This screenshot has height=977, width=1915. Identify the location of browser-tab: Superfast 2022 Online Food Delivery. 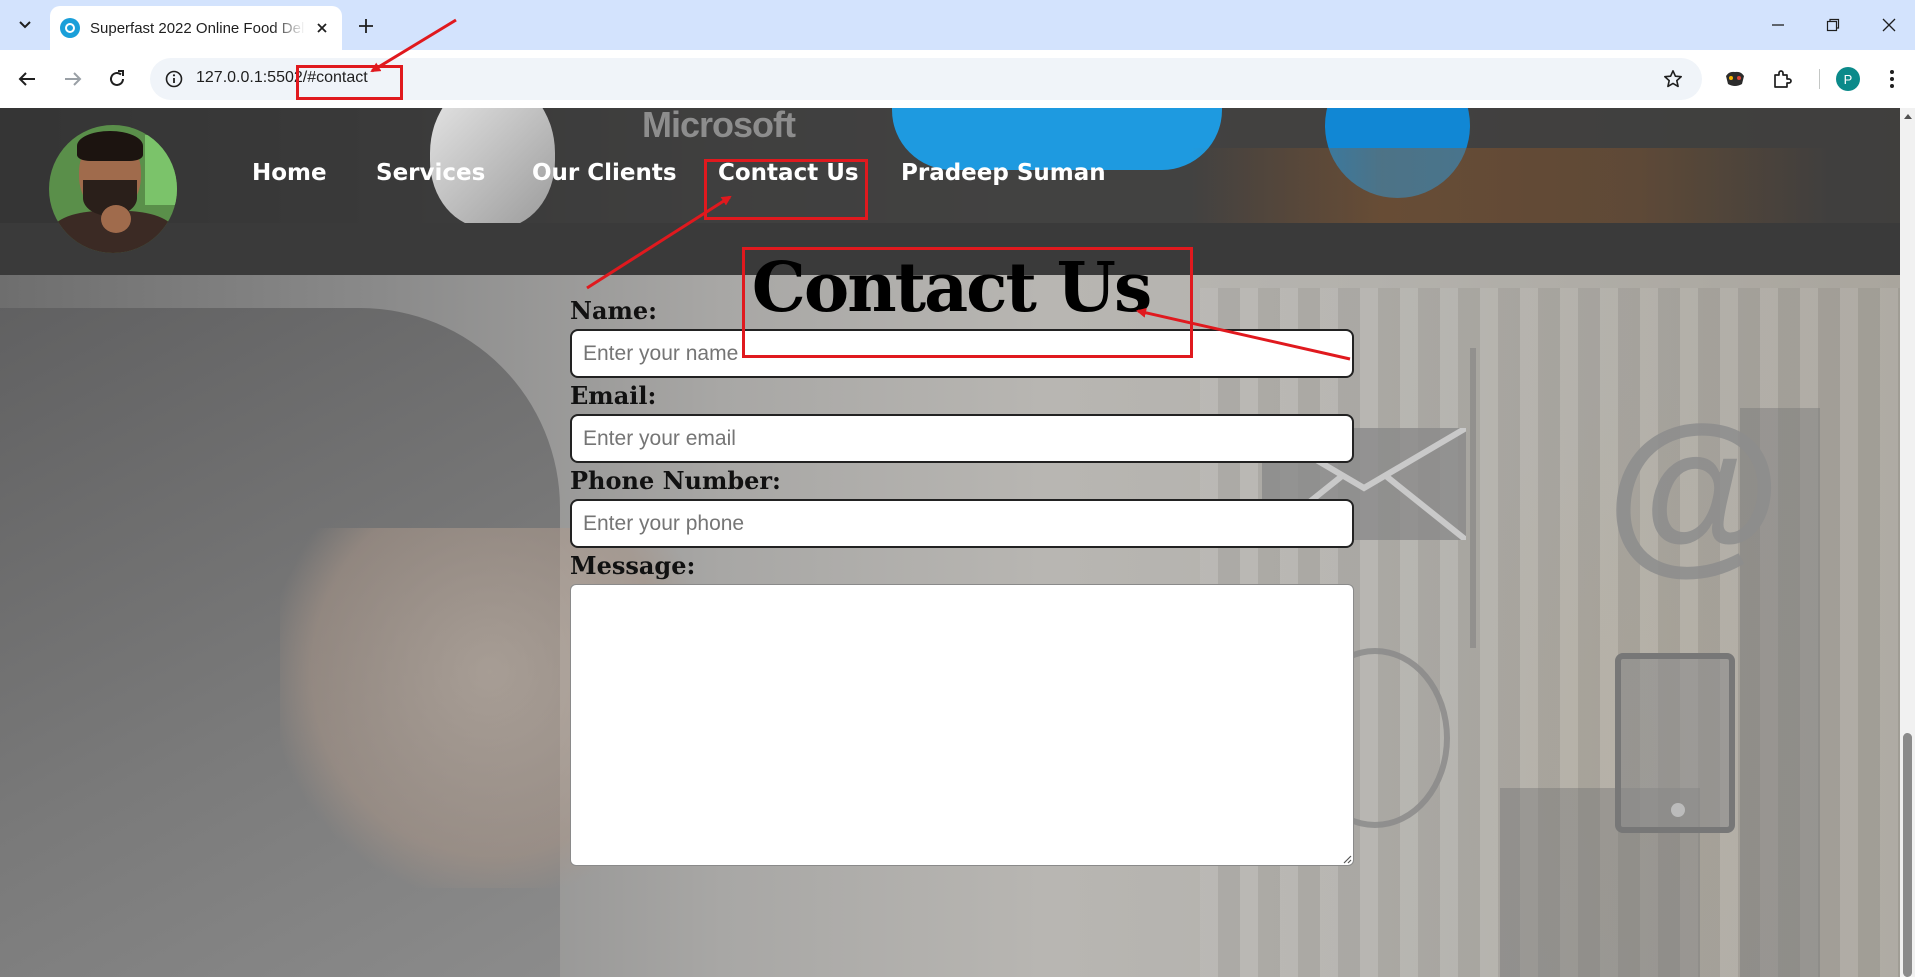
(196, 28).